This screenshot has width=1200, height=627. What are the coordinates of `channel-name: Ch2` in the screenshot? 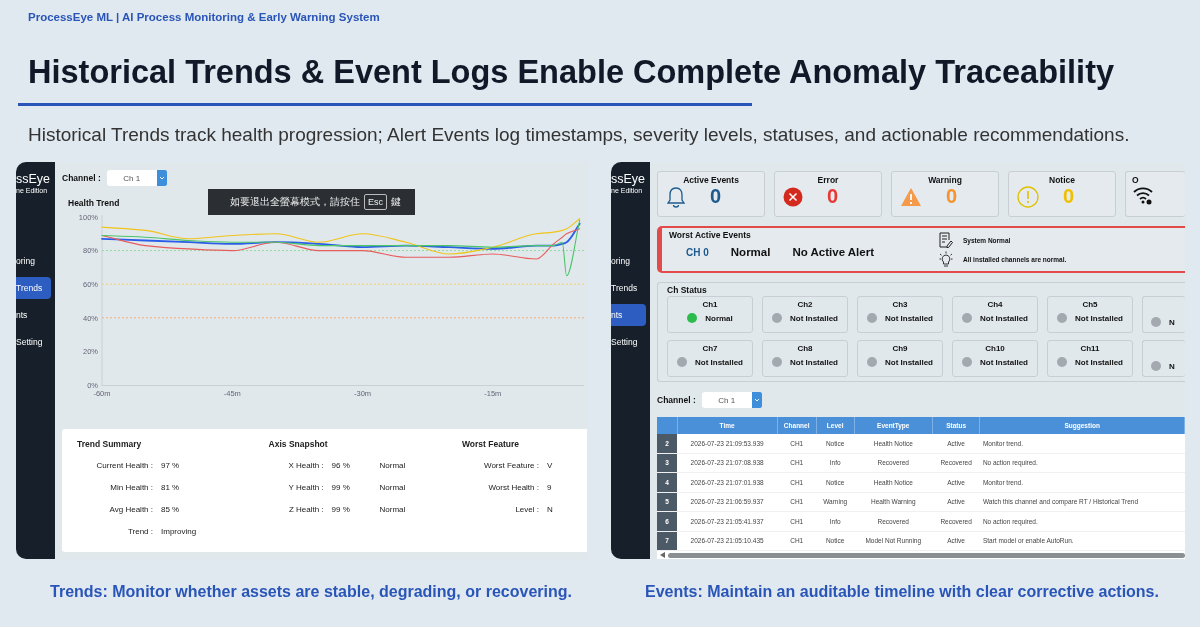 It's located at (805, 304).